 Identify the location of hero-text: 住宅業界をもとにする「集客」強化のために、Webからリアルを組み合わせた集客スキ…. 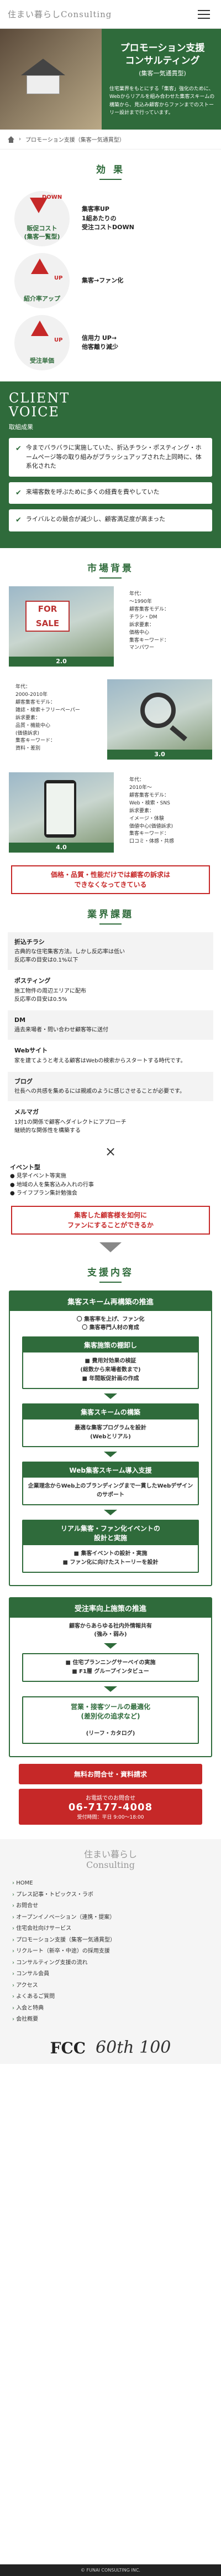
(162, 101).